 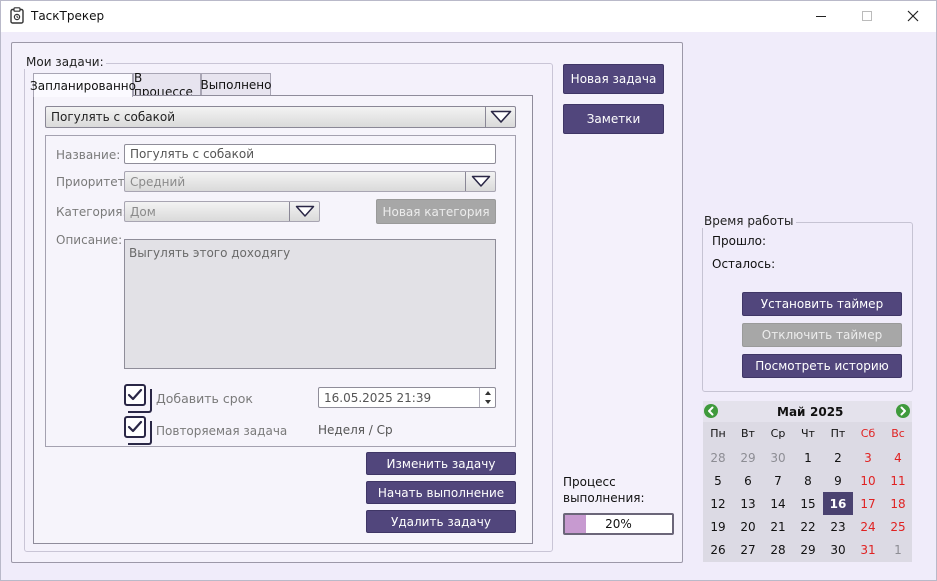 I want to click on calendar-day: 31, so click(x=868, y=549).